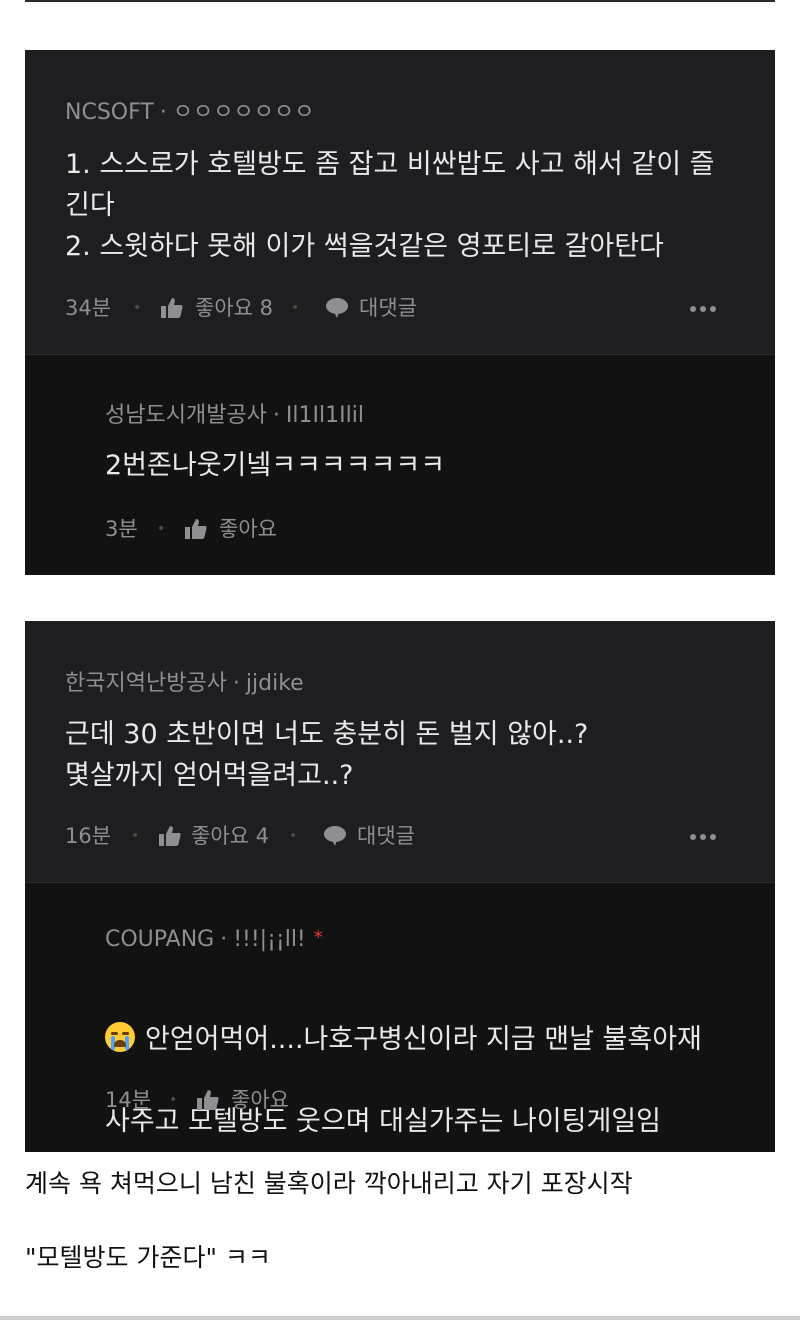  What do you see at coordinates (275, 465) in the screenshot?
I see `reply-text: 2번존나웃기넼ㅋㅋㅋㅋㅋㅋㅋ` at bounding box center [275, 465].